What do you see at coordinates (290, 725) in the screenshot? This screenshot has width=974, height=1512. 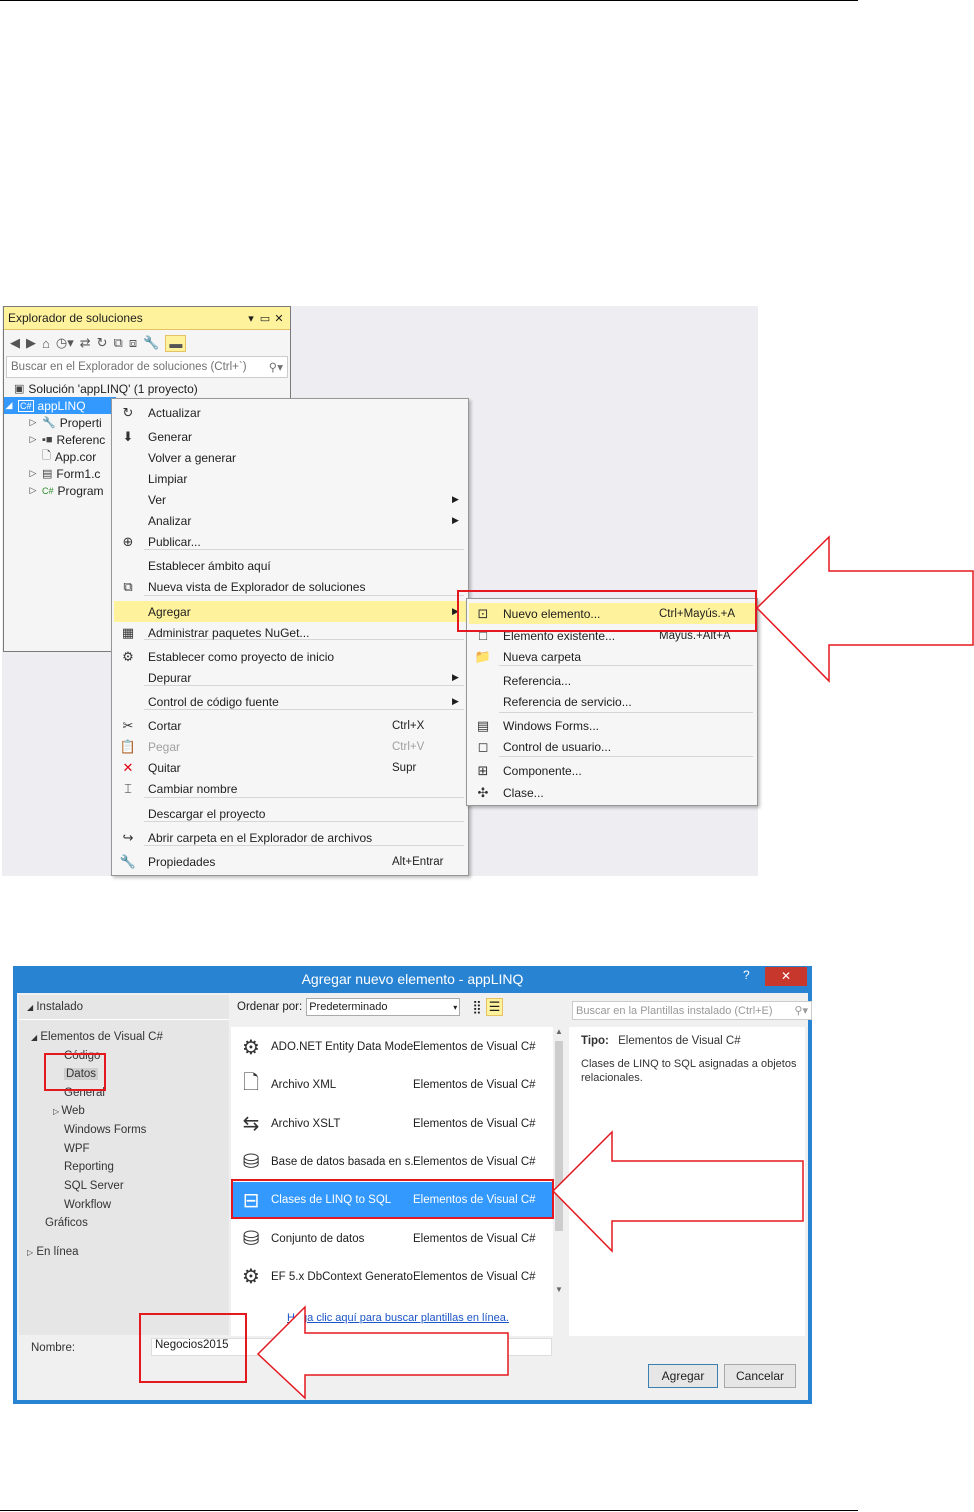 I see `context-menu-item: ✂ Cortar Ctrl+X` at bounding box center [290, 725].